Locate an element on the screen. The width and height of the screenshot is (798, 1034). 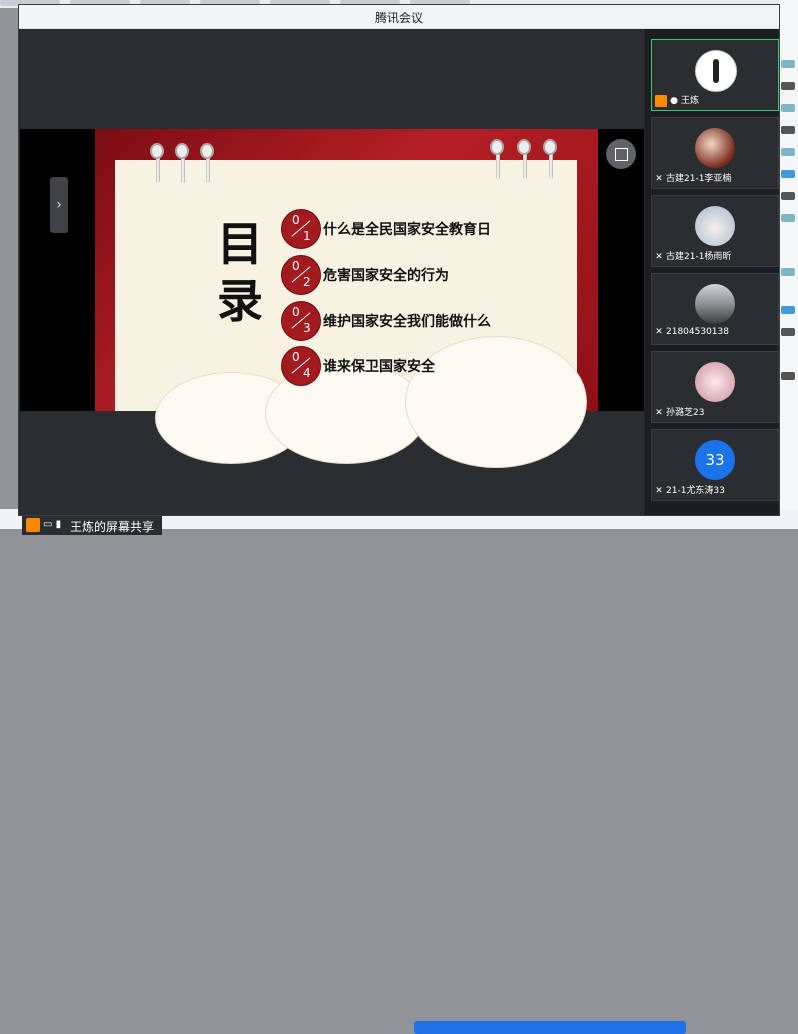
slide-heading: 目 录 is located at coordinates (240, 273).